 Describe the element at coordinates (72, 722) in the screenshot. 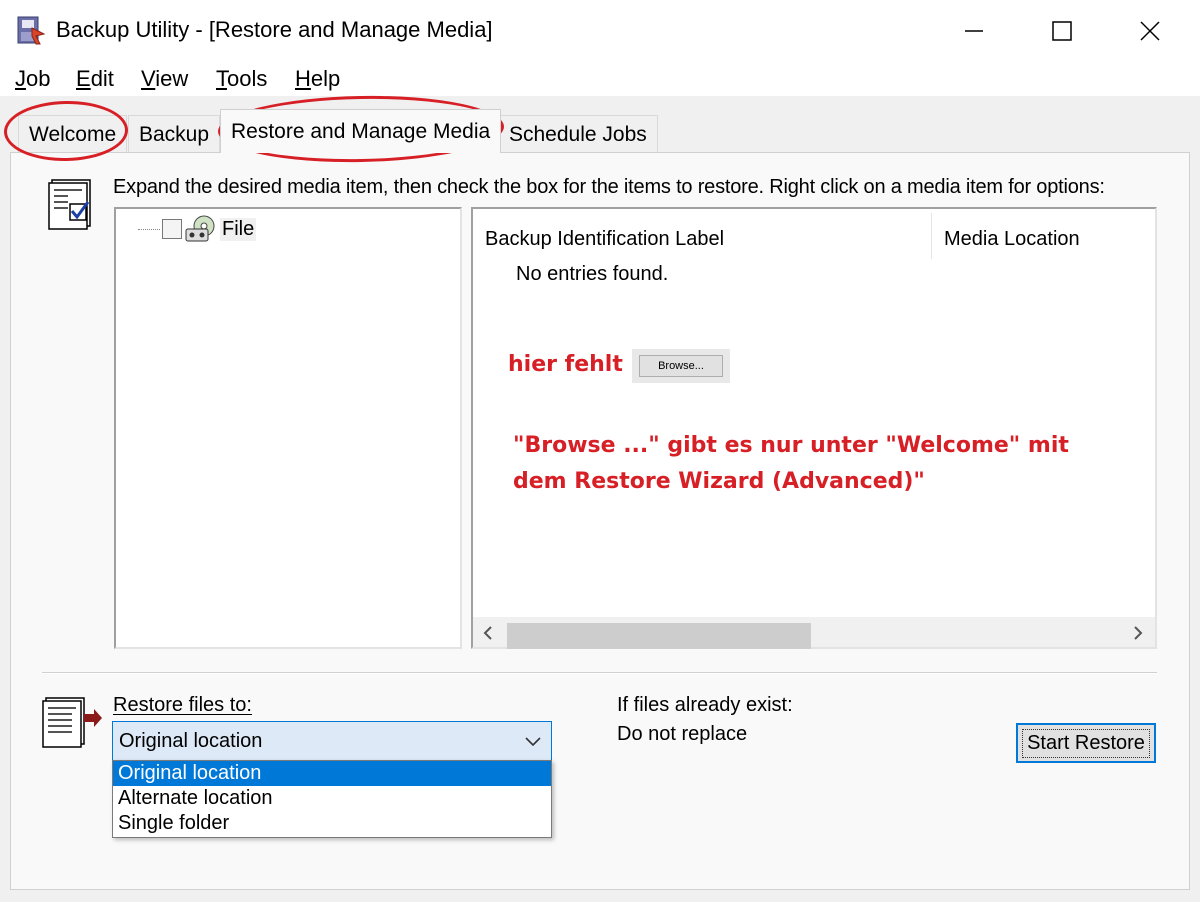

I see `restore-destination-icon` at that location.